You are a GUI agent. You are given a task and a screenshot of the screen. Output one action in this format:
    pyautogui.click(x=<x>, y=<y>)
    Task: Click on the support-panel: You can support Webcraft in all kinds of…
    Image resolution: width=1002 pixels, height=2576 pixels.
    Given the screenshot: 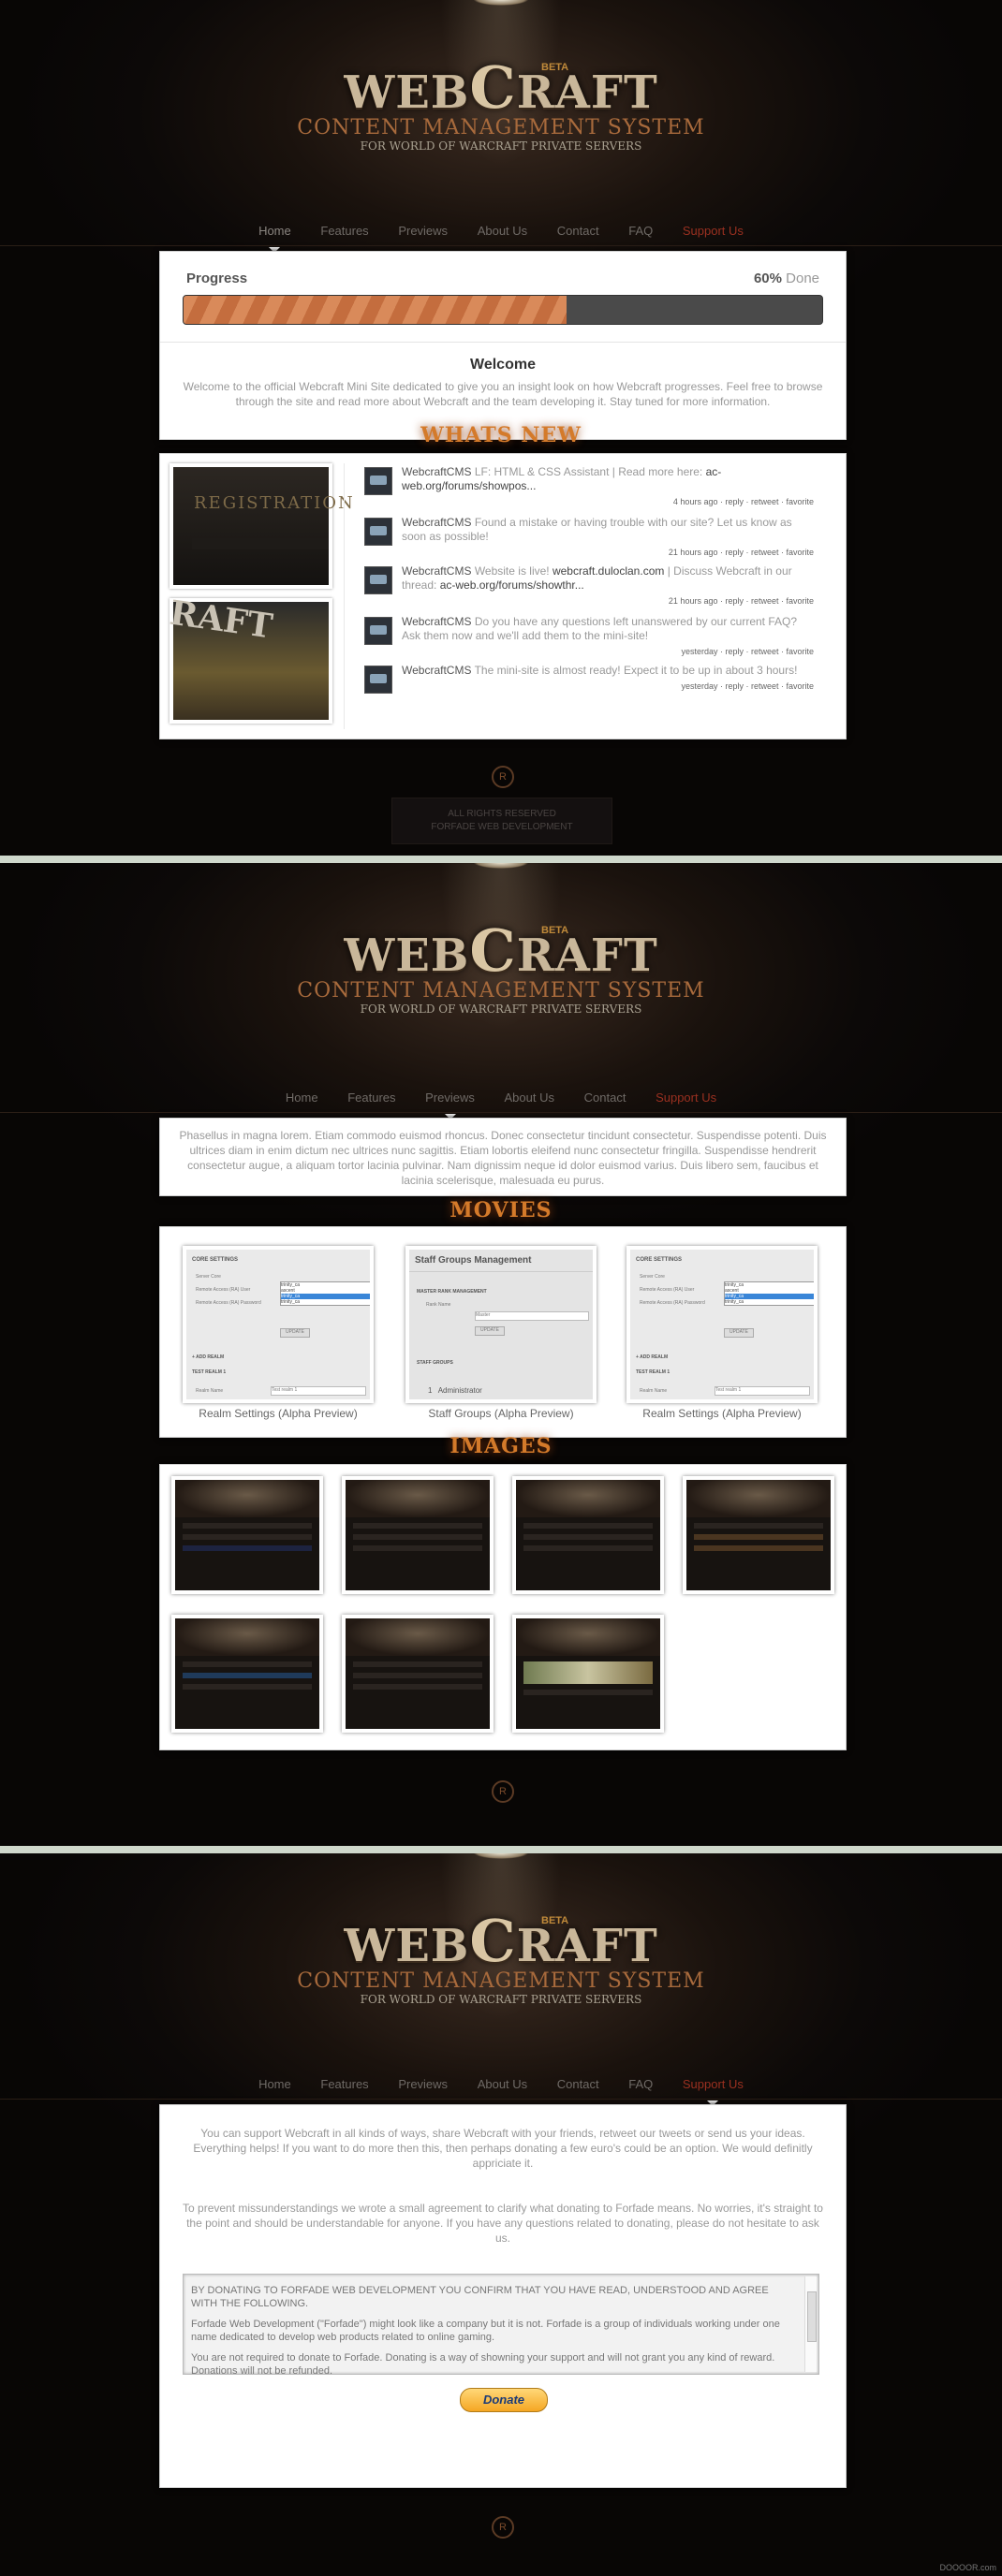 What is the action you would take?
    pyautogui.click(x=503, y=2296)
    